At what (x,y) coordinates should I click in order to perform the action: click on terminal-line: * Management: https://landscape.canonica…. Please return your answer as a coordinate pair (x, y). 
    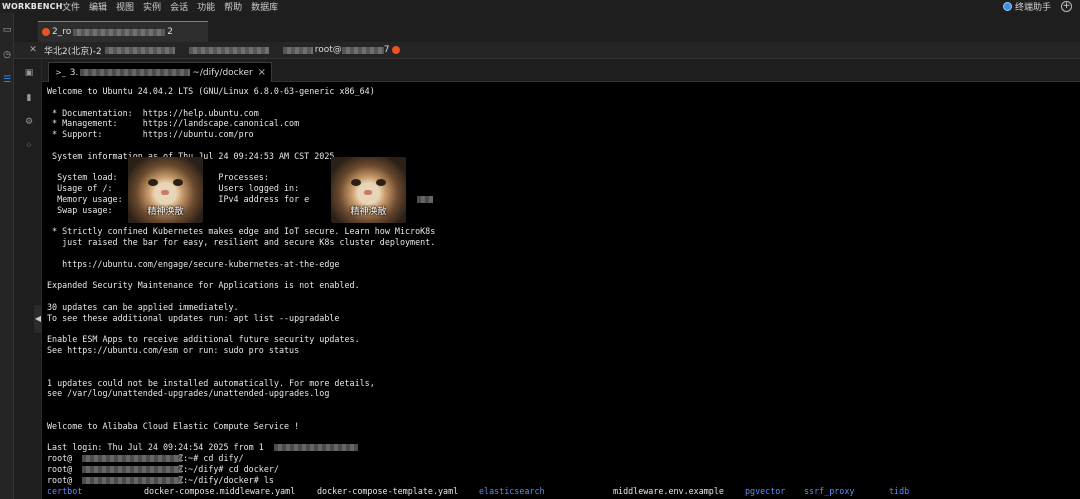
    Looking at the image, I should click on (173, 123).